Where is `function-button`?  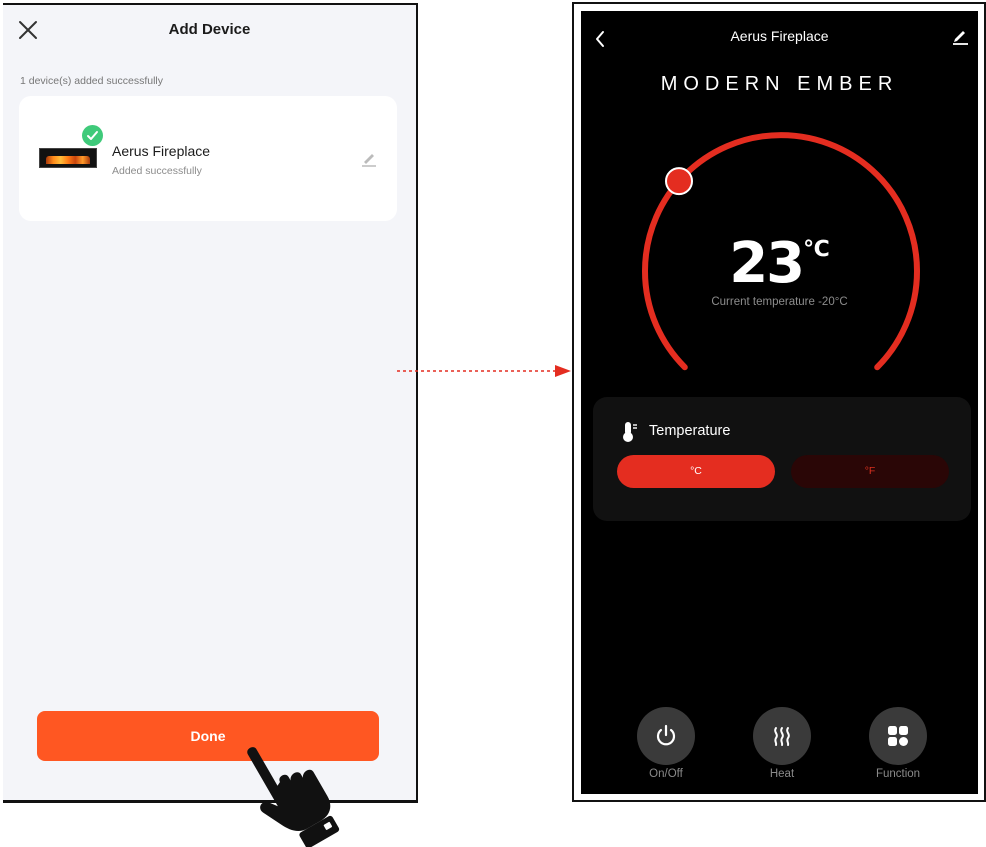 function-button is located at coordinates (898, 736).